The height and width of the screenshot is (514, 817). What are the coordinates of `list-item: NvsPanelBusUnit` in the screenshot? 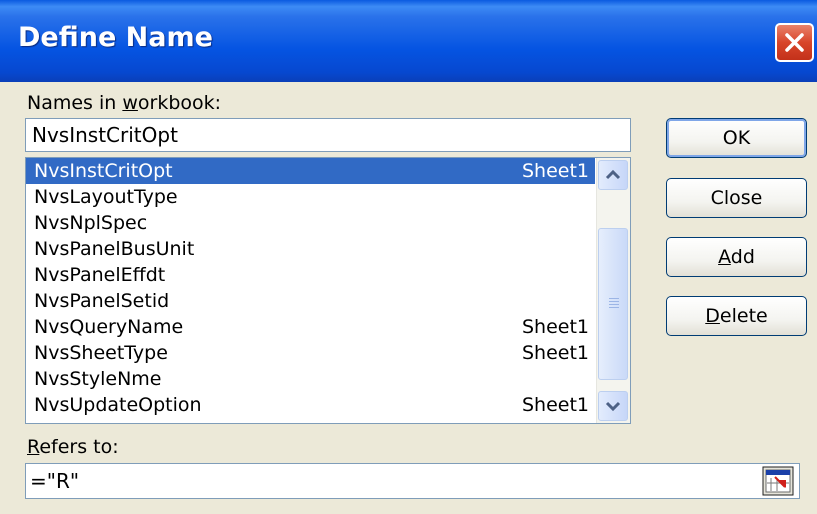 It's located at (310, 249).